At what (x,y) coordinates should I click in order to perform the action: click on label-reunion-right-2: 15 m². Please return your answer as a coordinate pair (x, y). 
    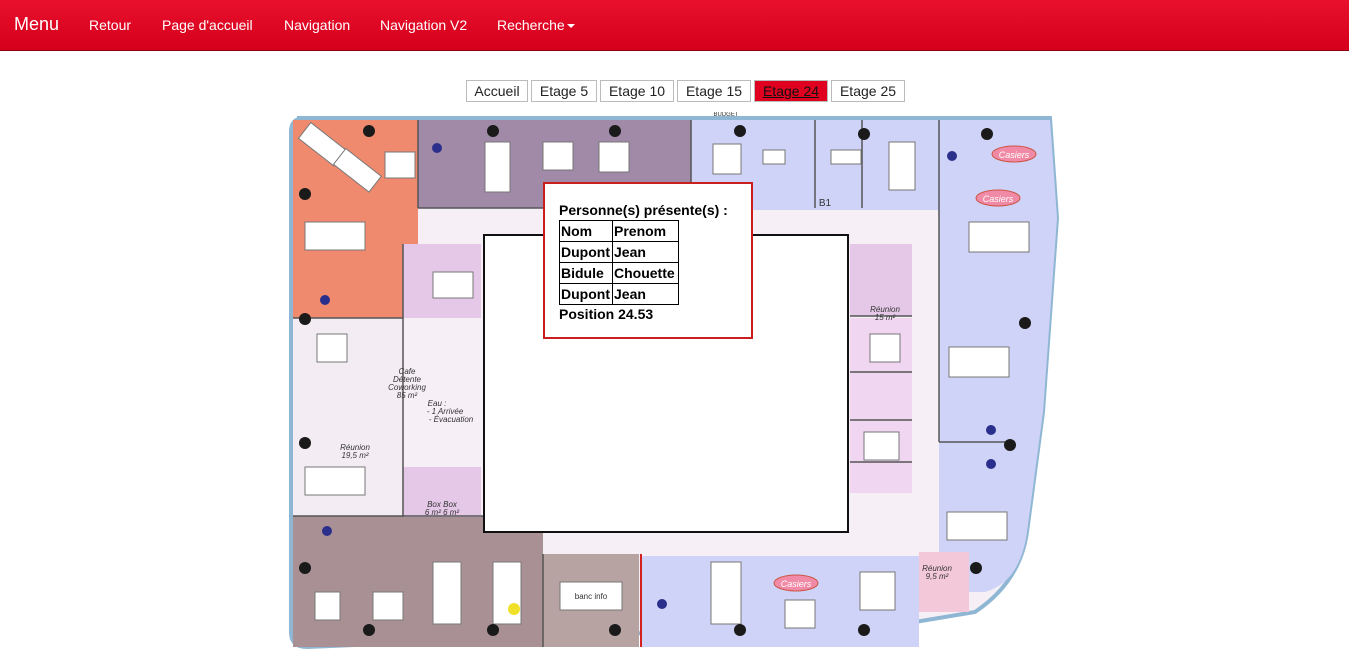
    Looking at the image, I should click on (885, 317).